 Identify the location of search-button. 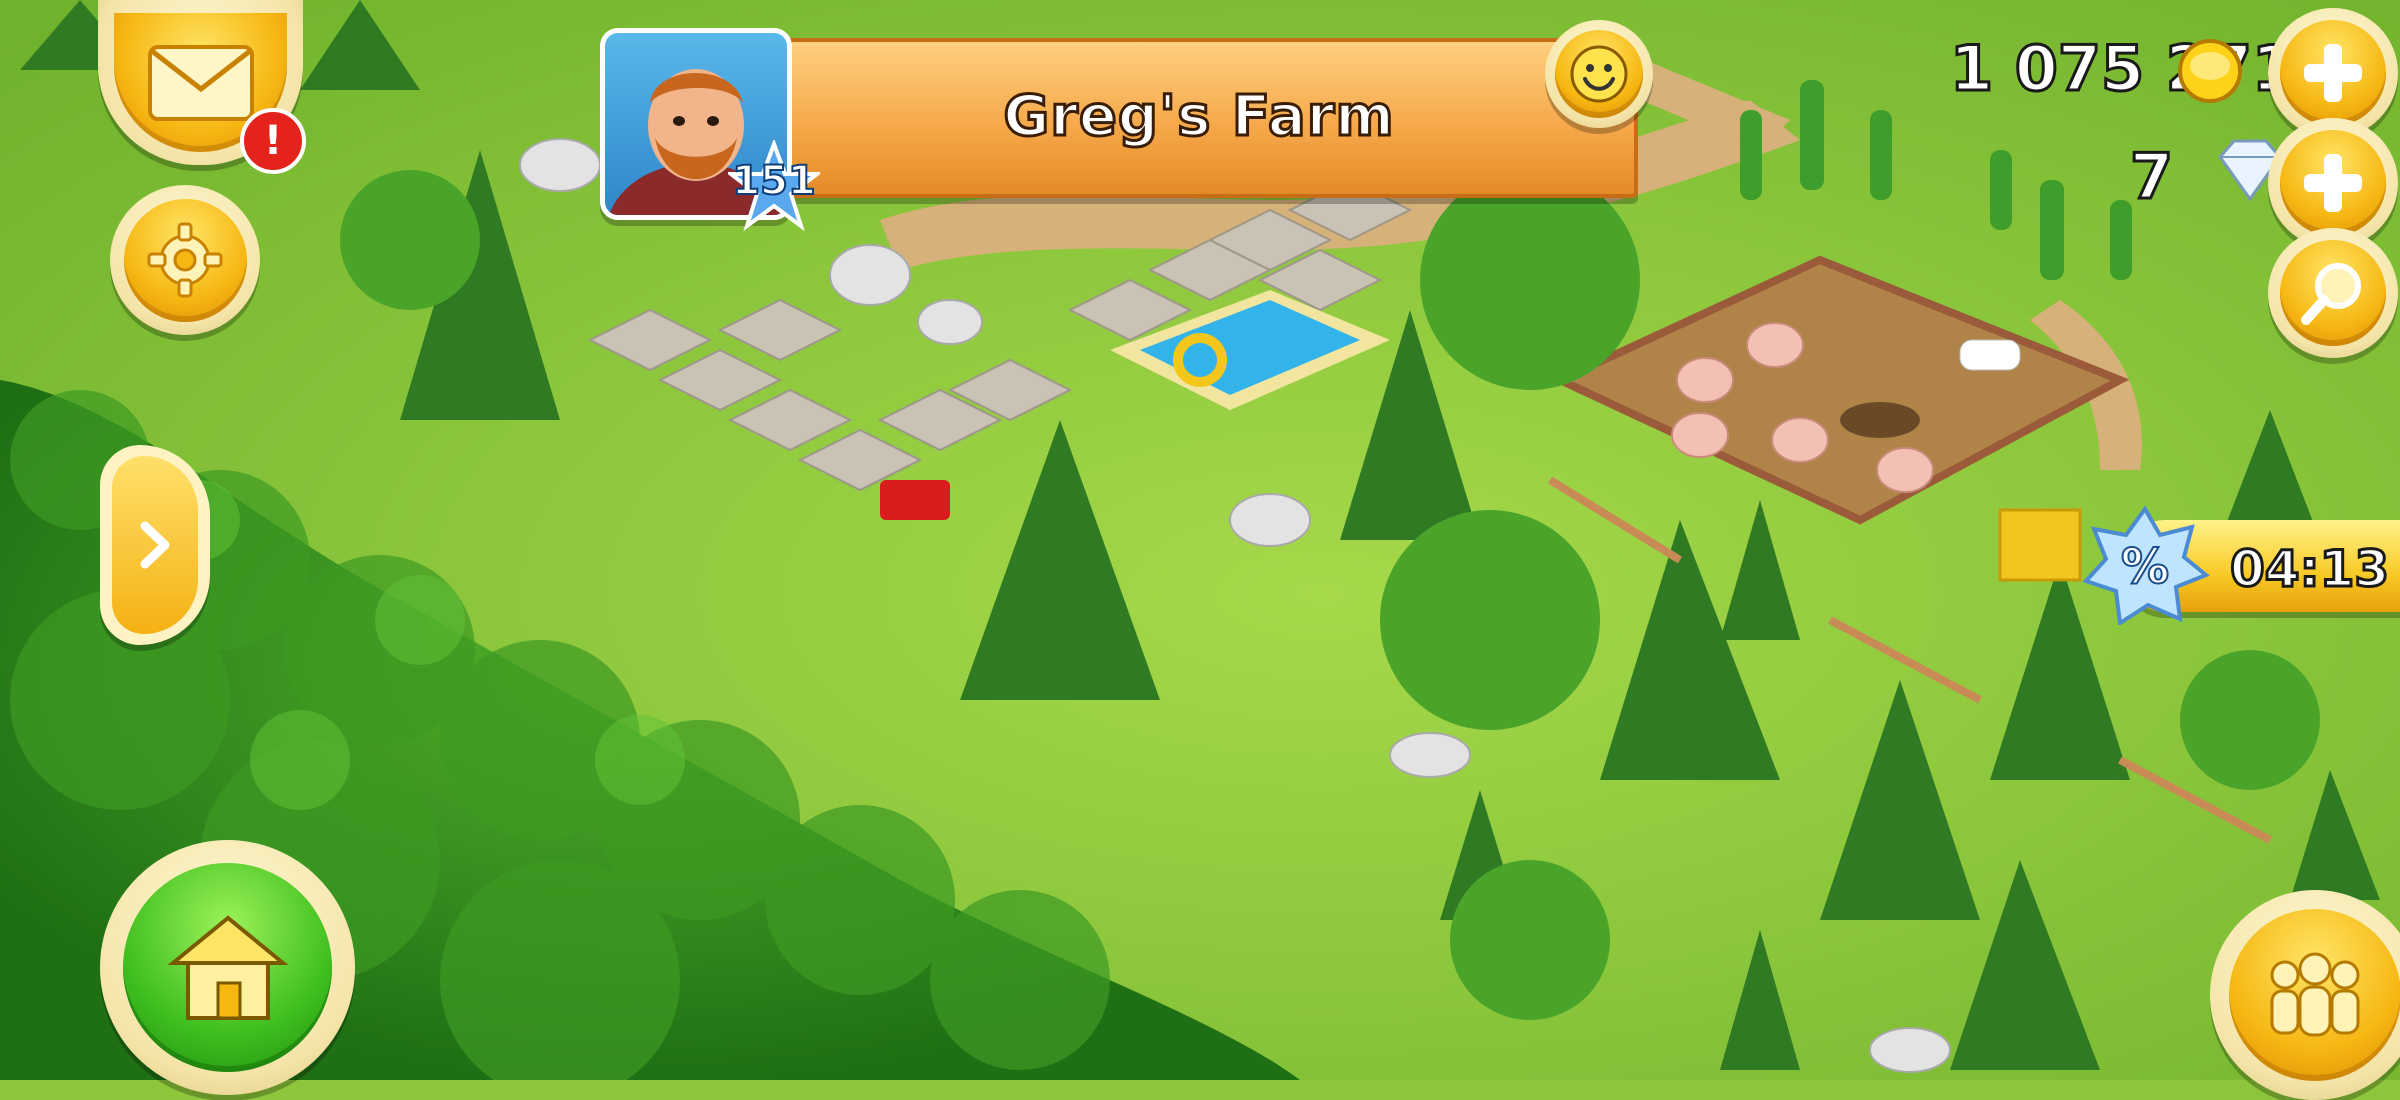
(2333, 293).